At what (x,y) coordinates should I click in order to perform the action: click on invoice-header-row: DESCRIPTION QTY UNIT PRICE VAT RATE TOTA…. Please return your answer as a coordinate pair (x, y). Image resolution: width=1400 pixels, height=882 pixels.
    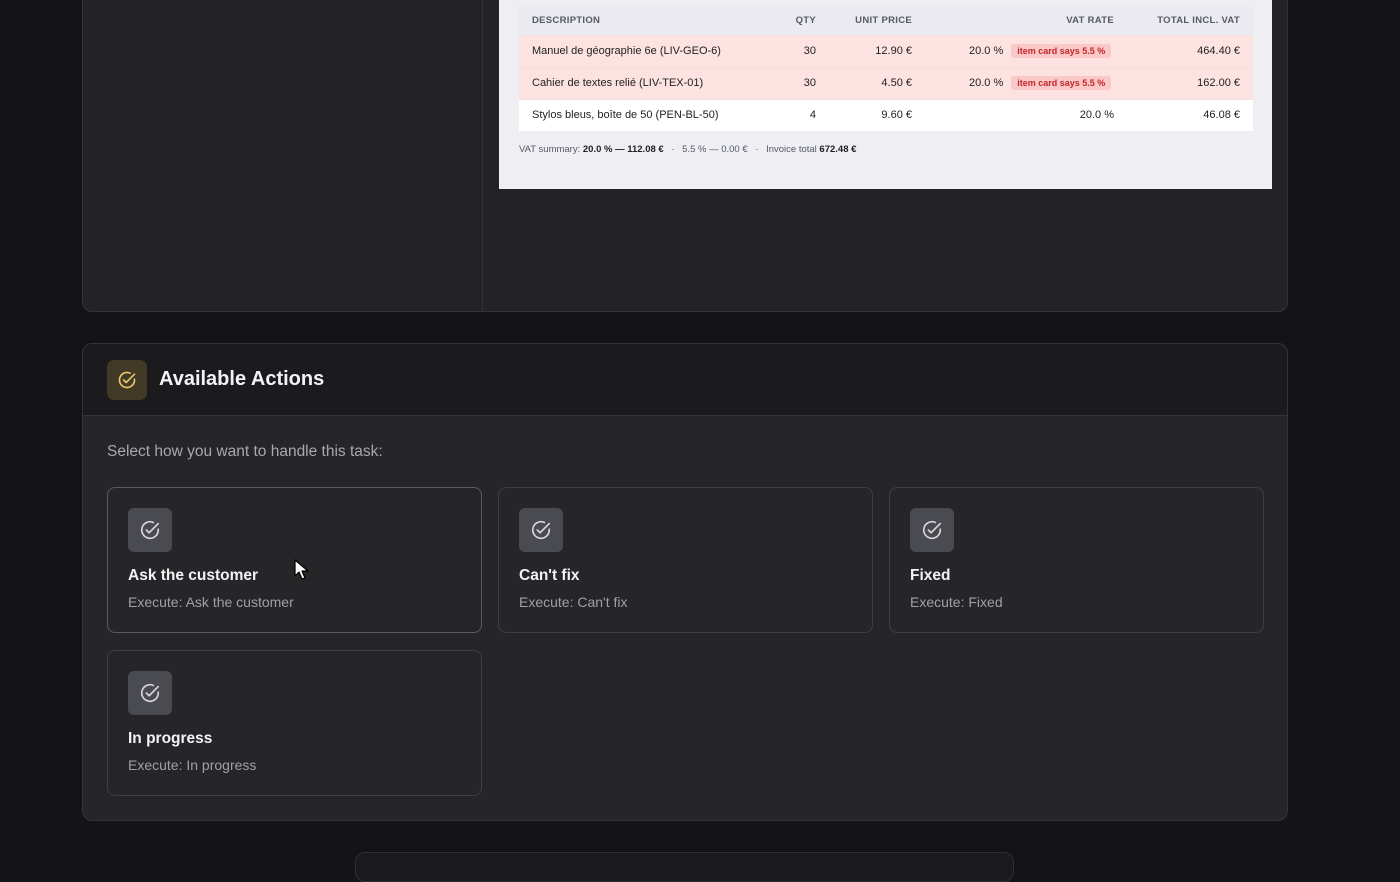
    Looking at the image, I should click on (886, 21).